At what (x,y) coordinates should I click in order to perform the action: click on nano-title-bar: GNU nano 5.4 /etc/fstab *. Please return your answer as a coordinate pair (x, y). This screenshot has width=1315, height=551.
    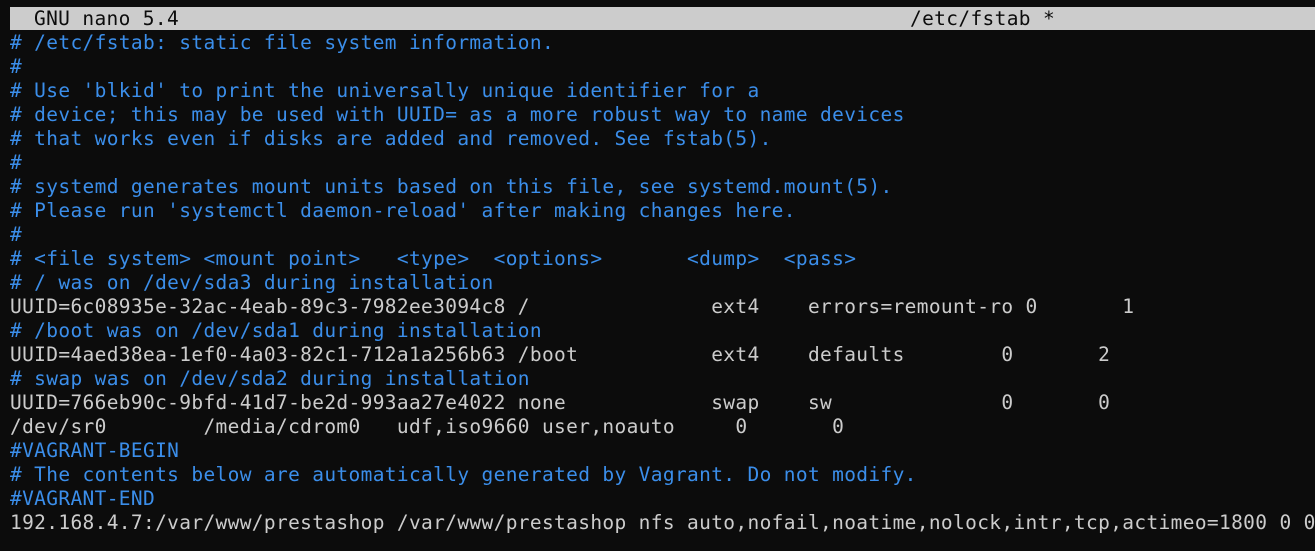
    Looking at the image, I should click on (662, 18).